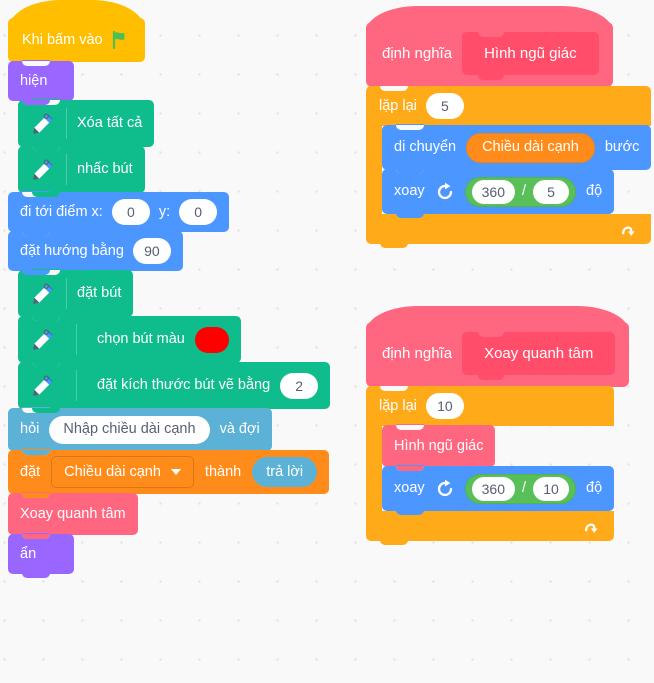 The image size is (654, 683). I want to click on chevron-down-icon, so click(175, 472).